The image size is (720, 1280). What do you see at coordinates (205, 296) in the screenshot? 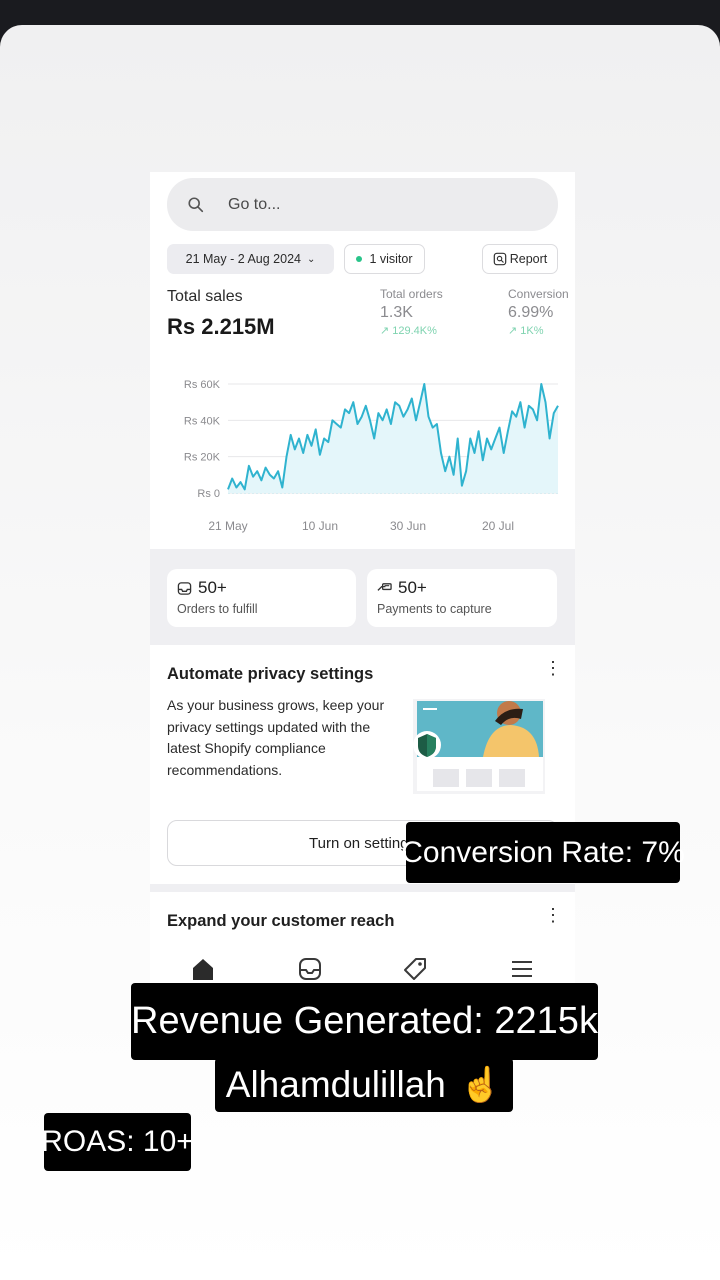
I see `total-sales-label: Total sales` at bounding box center [205, 296].